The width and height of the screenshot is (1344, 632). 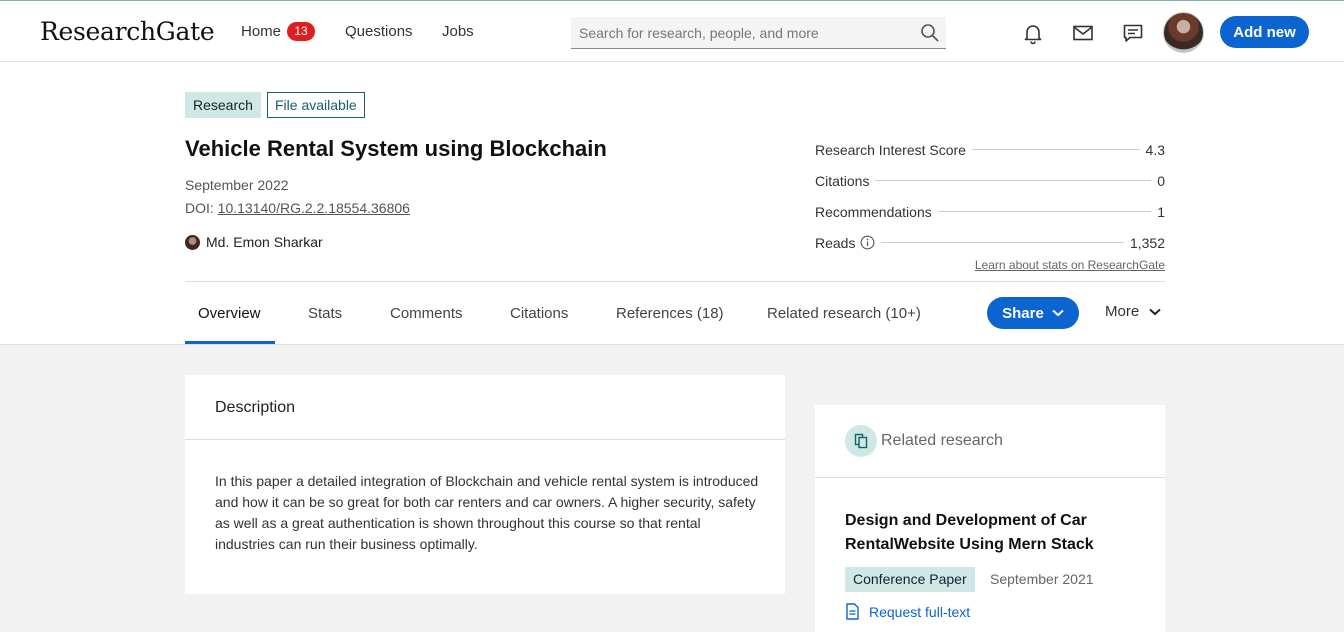 I want to click on publication-date: September 2022, so click(x=237, y=185).